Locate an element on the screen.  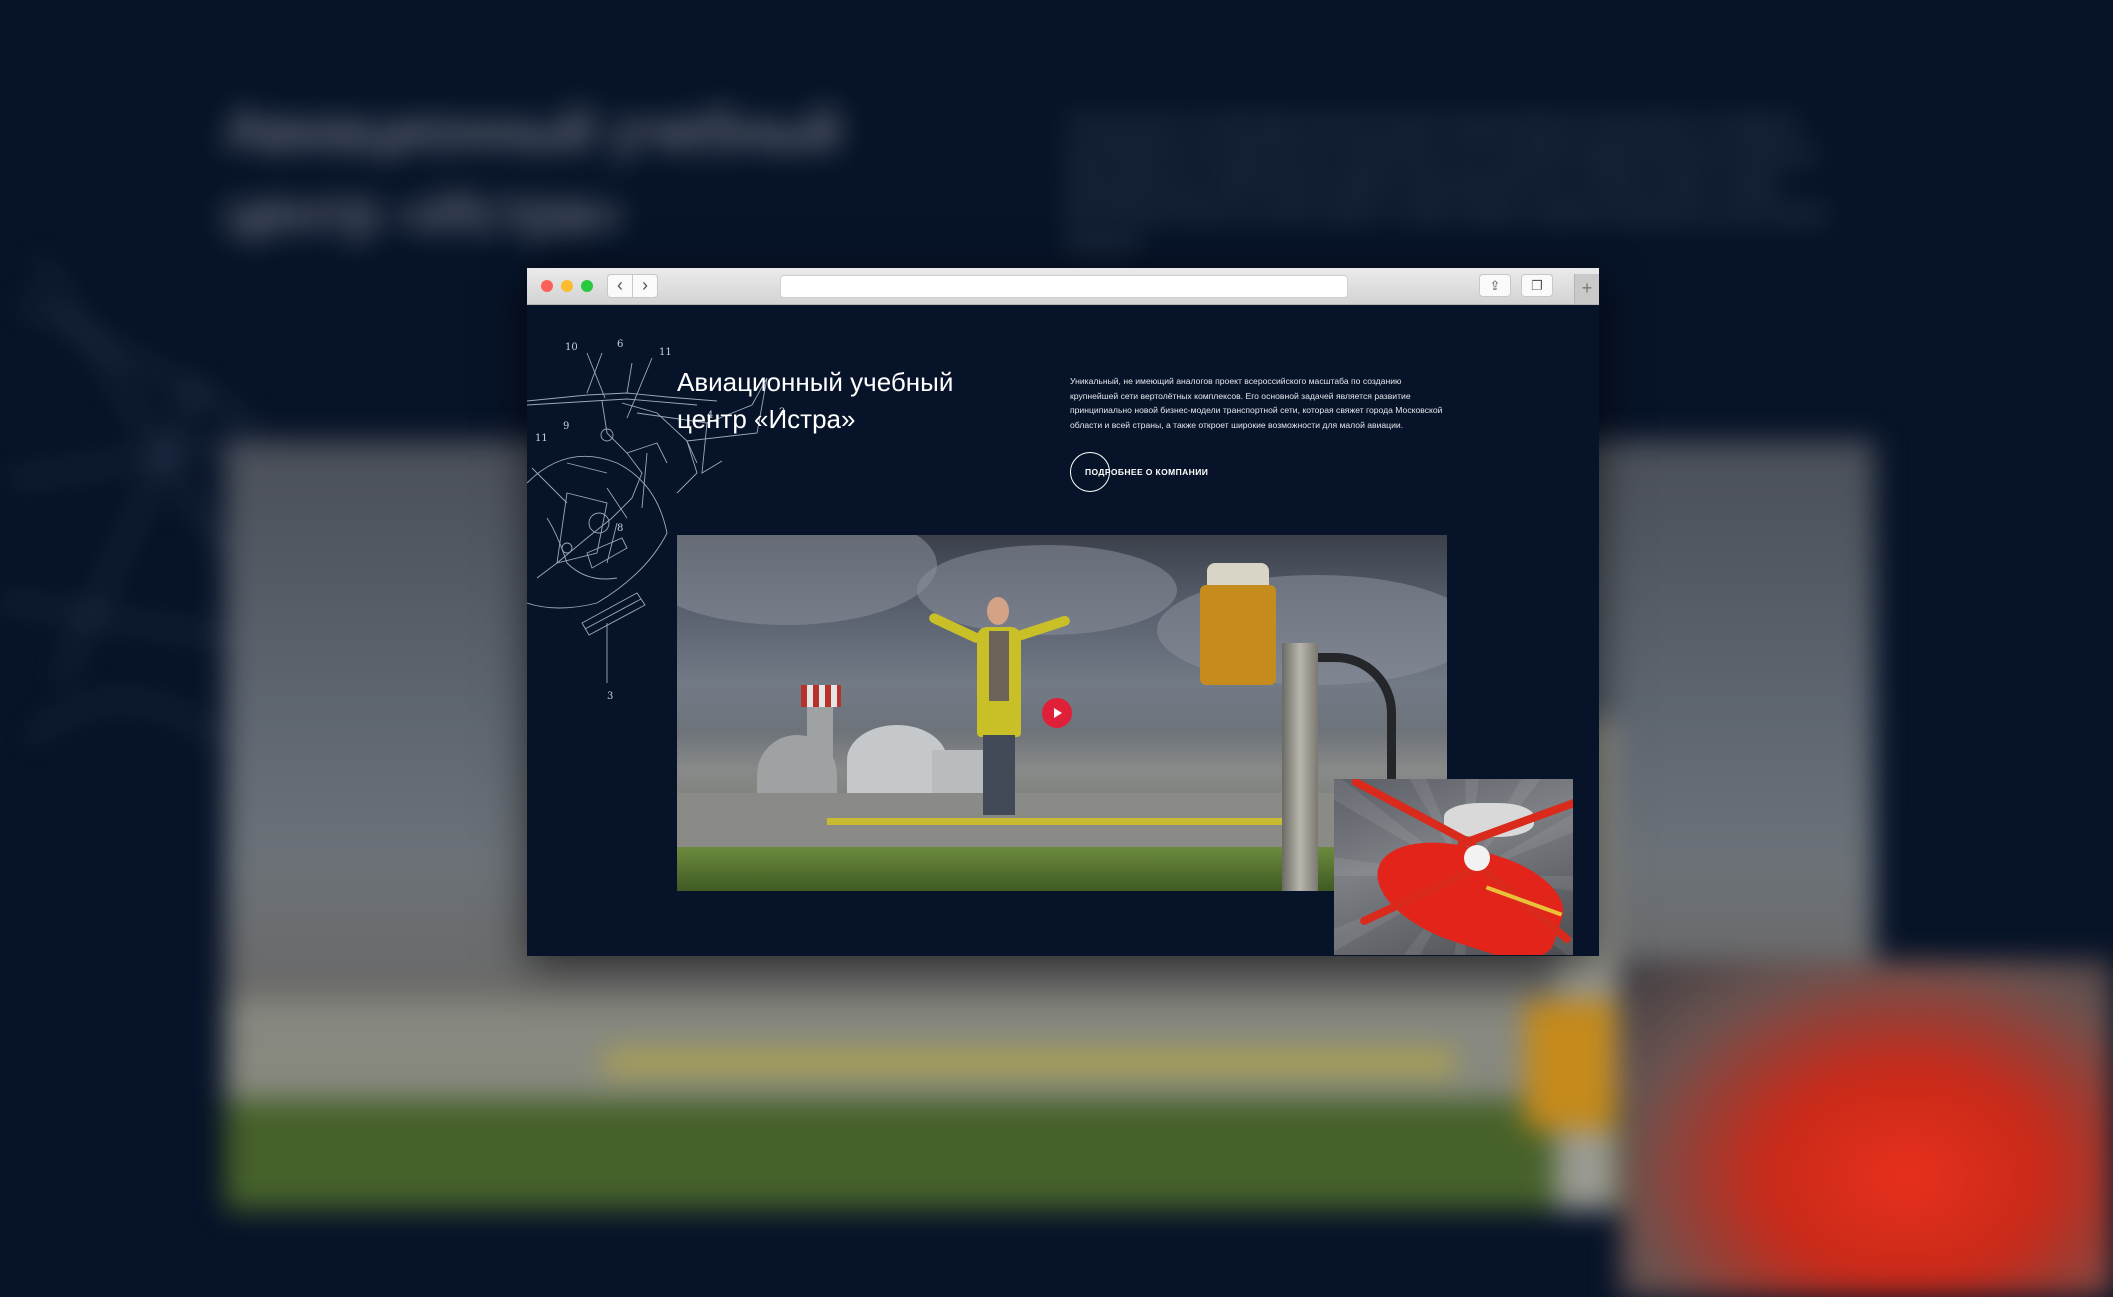
back-button: ‹ is located at coordinates (620, 286).